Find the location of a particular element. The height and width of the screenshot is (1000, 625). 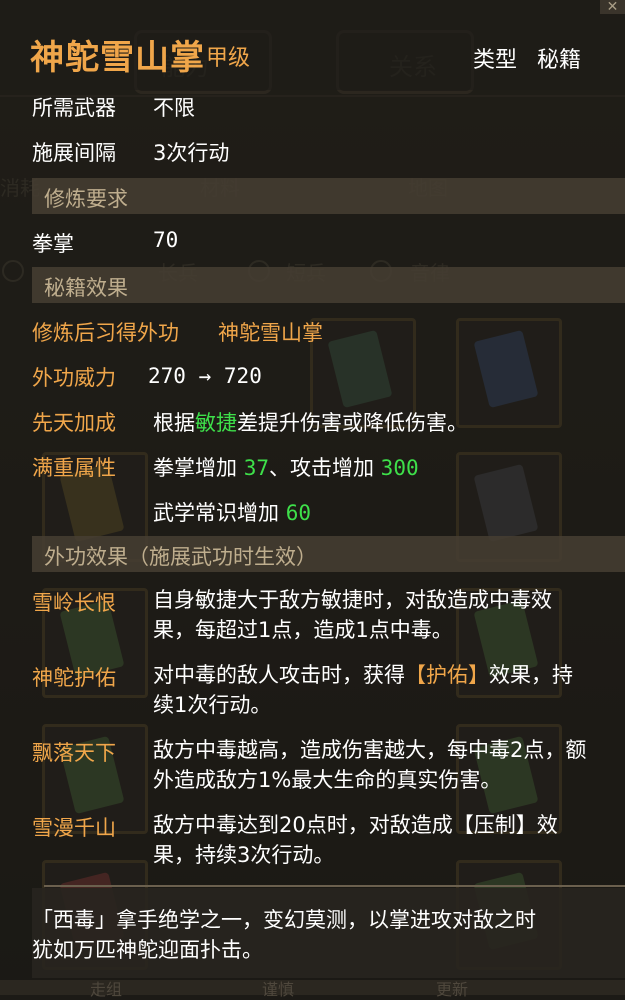

innate-attribute: 敏捷 is located at coordinates (216, 423).